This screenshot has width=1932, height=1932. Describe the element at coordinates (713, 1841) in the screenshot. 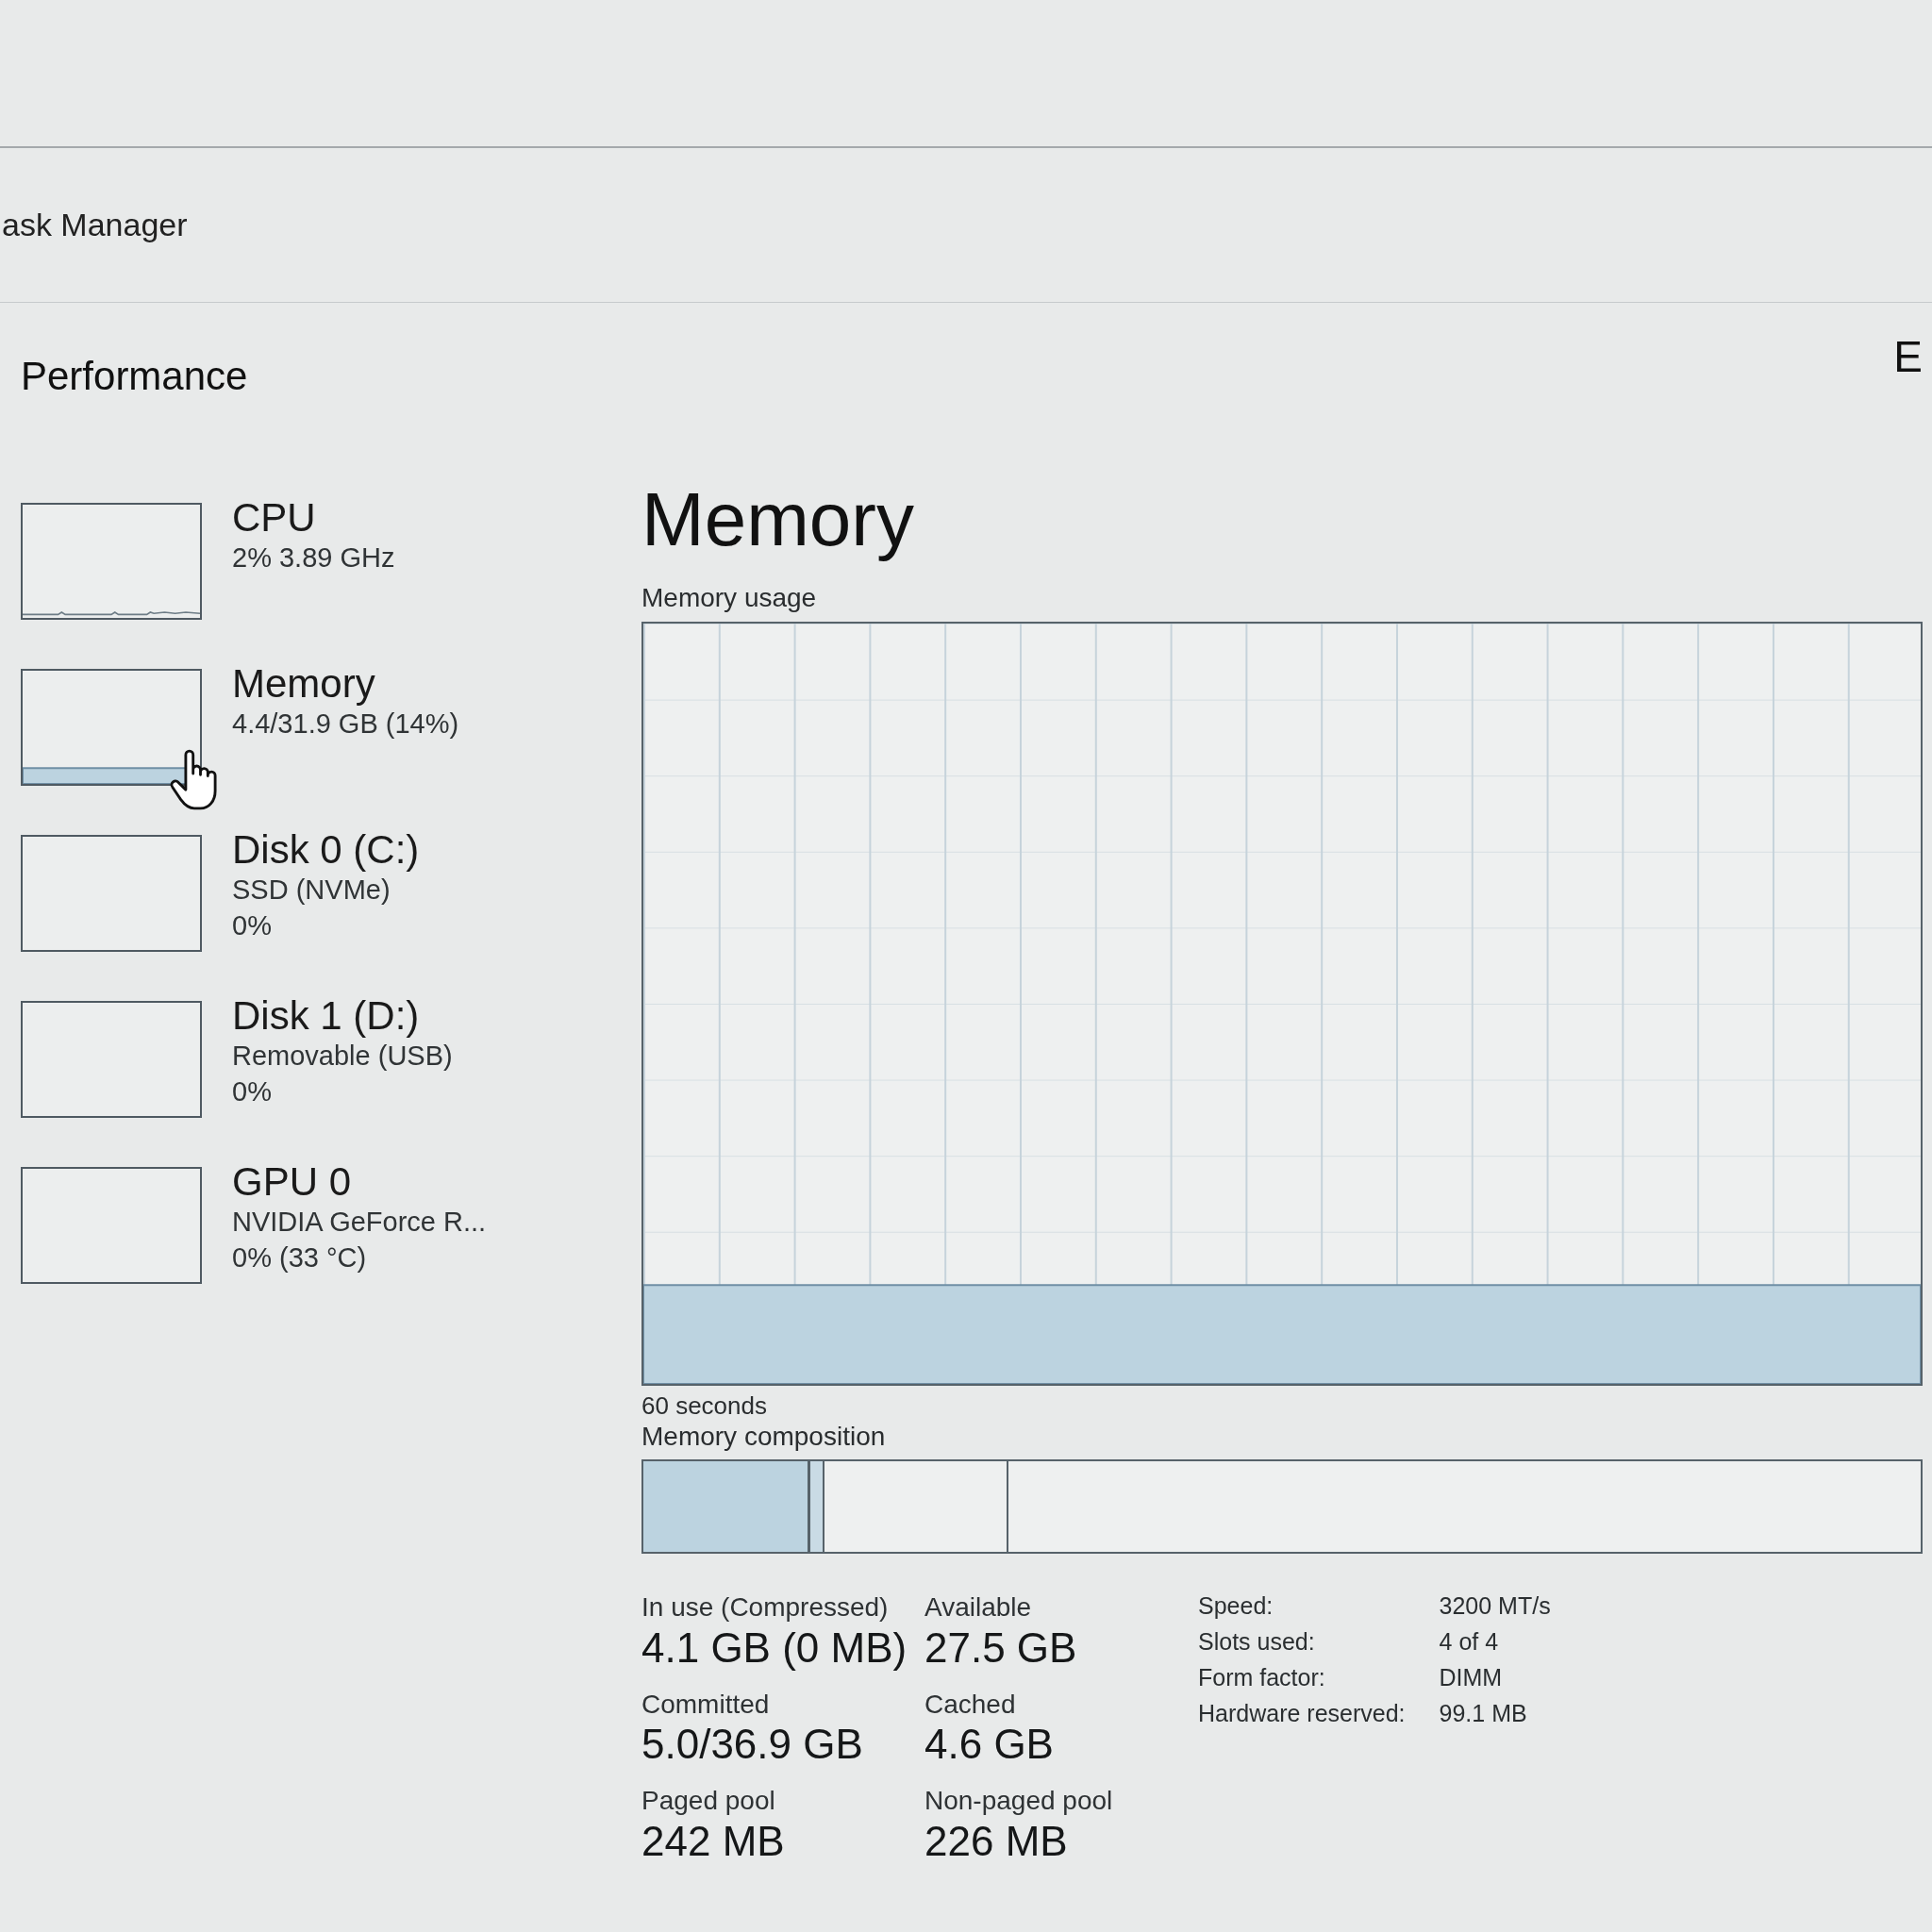

I see `stat-value: 242 MB` at that location.